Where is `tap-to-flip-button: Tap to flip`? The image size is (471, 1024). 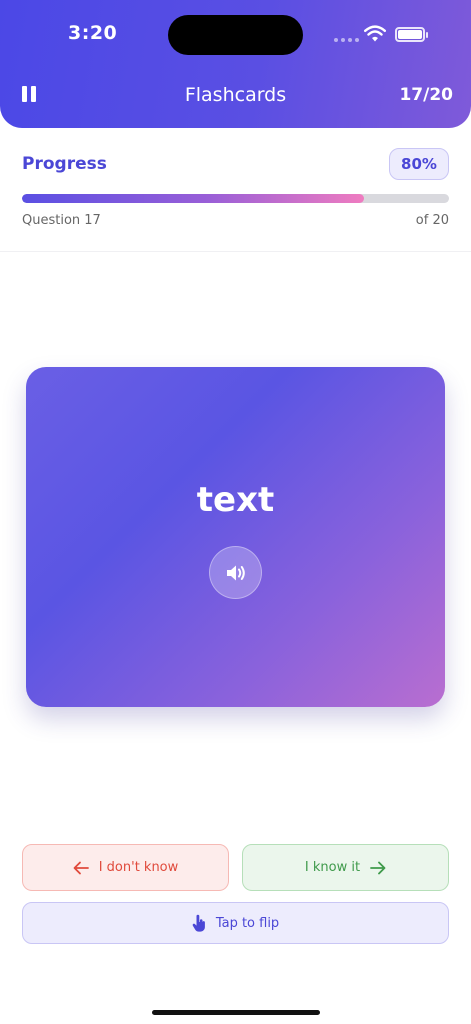
tap-to-flip-button: Tap to flip is located at coordinates (235, 923).